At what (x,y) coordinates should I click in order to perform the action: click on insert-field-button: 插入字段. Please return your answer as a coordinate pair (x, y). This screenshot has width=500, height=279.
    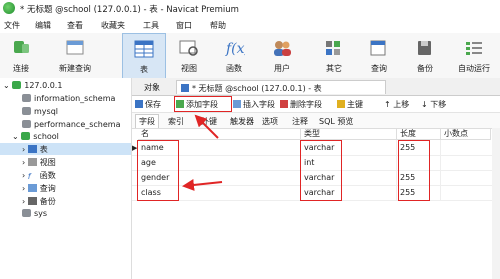
    Looking at the image, I should click on (254, 104).